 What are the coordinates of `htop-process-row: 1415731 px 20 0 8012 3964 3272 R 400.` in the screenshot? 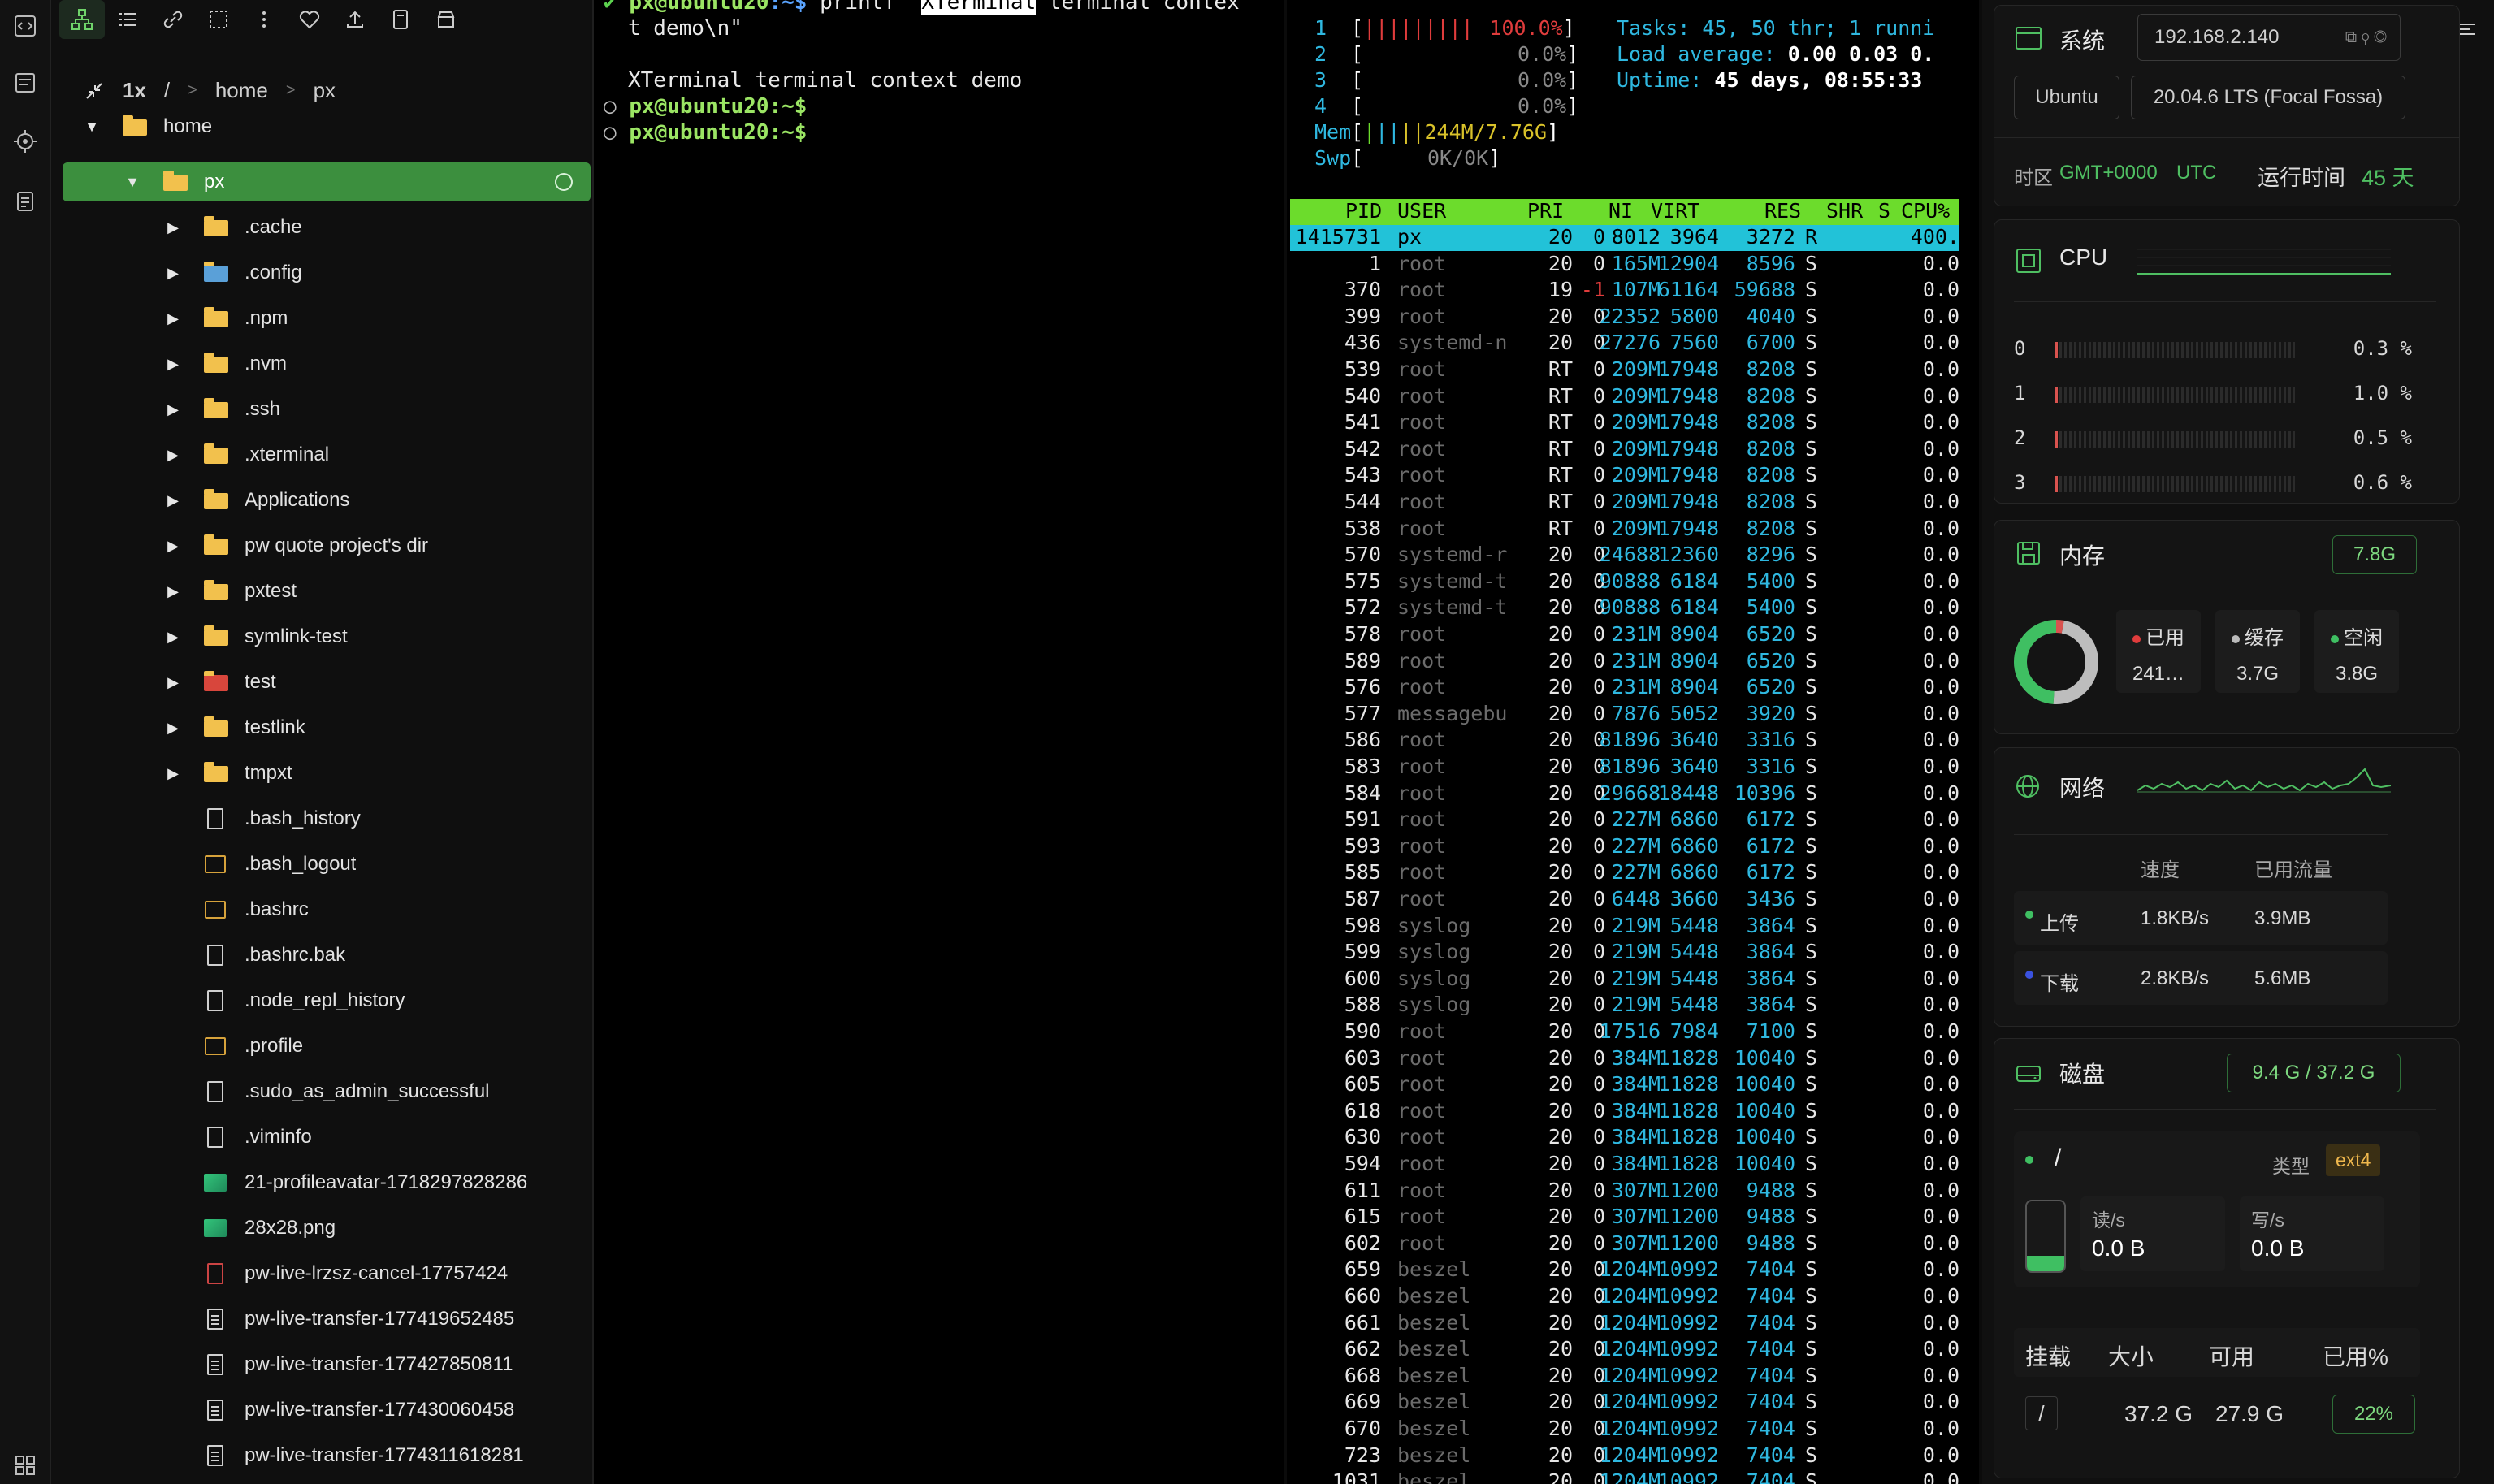 It's located at (1624, 238).